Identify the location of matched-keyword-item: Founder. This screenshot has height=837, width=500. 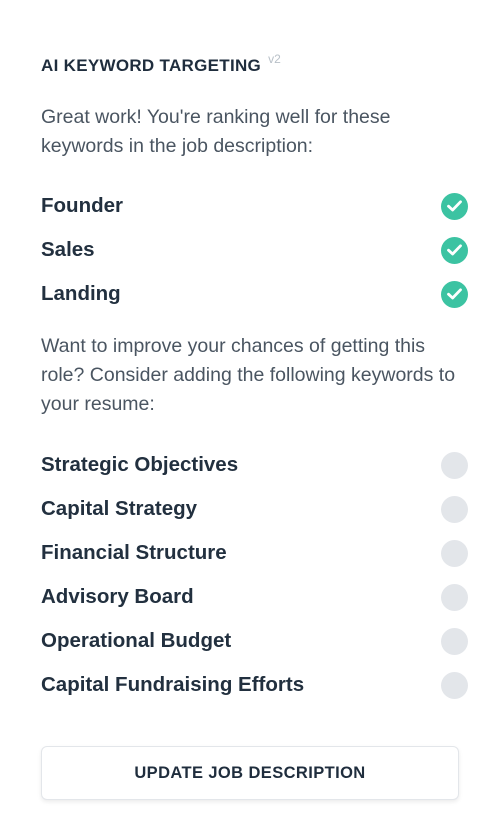
(254, 206).